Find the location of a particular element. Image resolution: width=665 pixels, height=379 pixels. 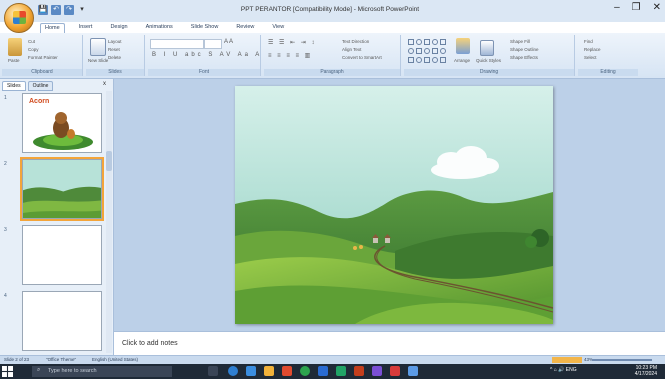

task-view-icon is located at coordinates (213, 371).